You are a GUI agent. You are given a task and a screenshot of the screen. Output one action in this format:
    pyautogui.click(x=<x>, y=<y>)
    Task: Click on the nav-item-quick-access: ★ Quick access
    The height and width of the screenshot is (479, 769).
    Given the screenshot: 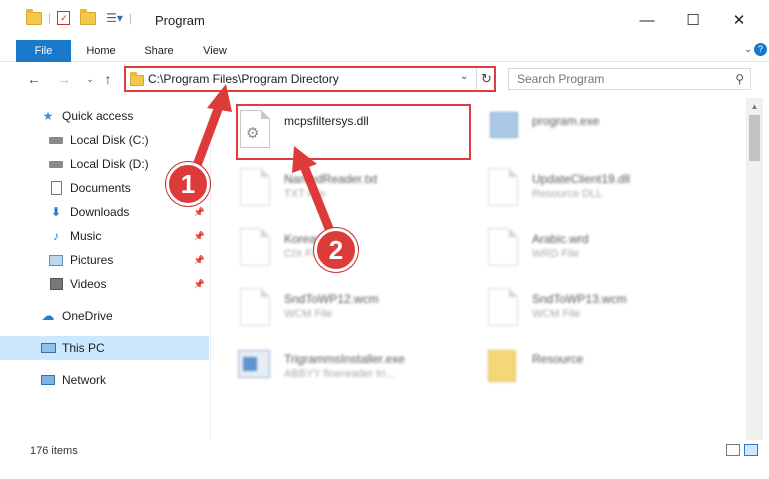 What is the action you would take?
    pyautogui.click(x=104, y=116)
    